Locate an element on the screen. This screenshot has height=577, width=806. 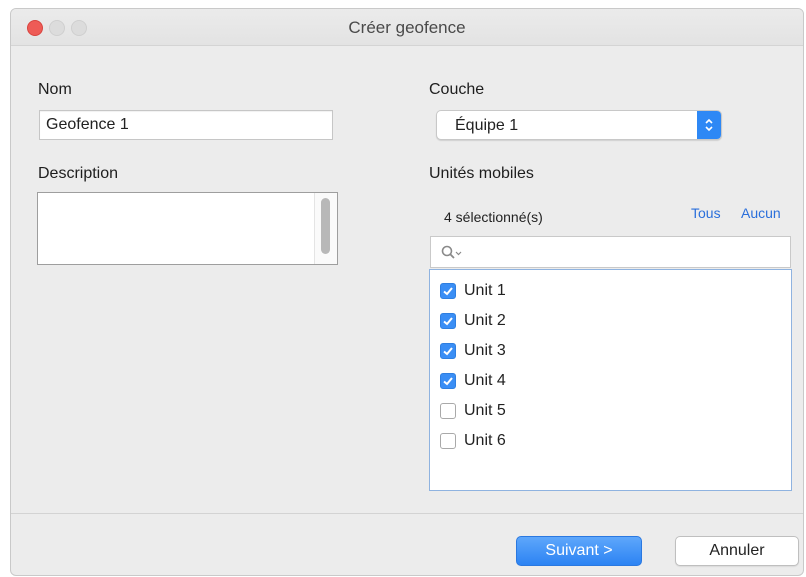
title-bar: Créer geofence is located at coordinates (407, 27).